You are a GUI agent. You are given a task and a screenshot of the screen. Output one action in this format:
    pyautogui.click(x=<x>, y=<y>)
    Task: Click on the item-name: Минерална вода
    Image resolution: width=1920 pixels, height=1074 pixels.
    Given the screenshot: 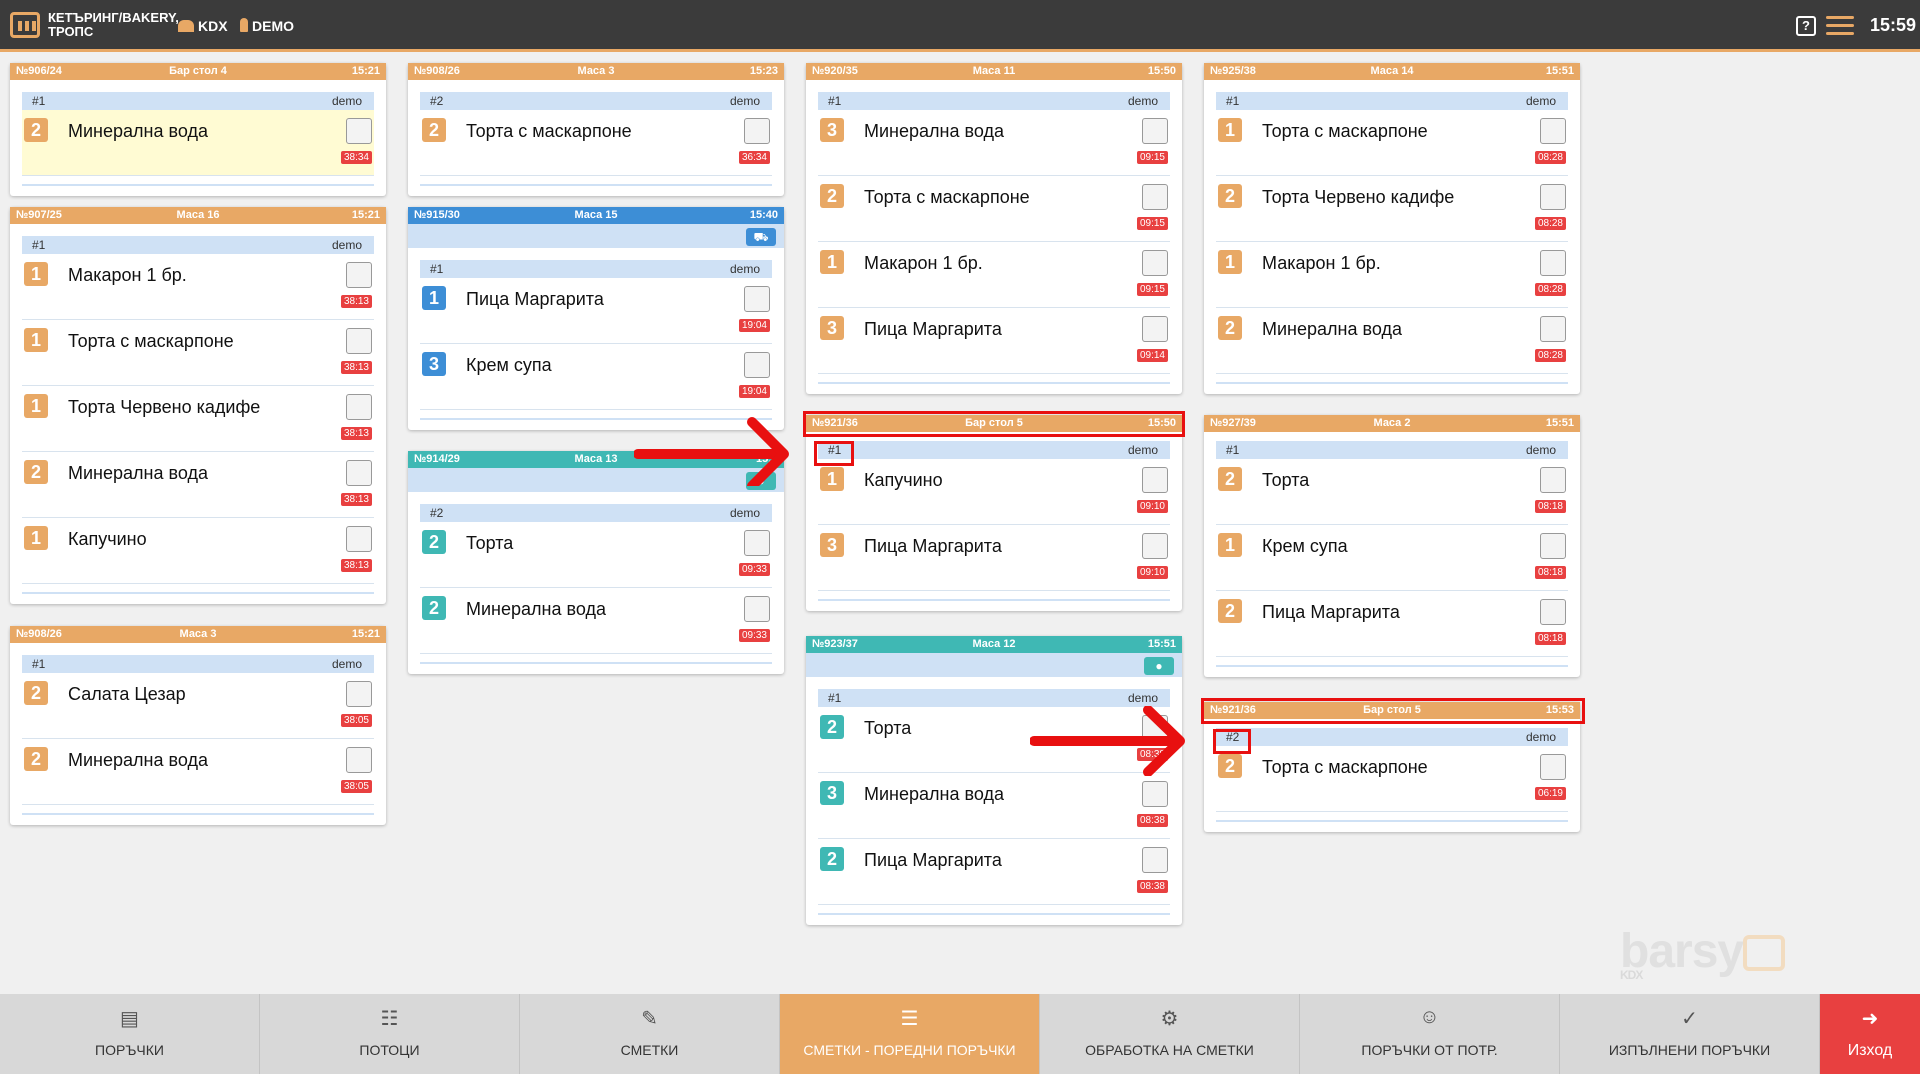 What is the action you would take?
    pyautogui.click(x=138, y=131)
    